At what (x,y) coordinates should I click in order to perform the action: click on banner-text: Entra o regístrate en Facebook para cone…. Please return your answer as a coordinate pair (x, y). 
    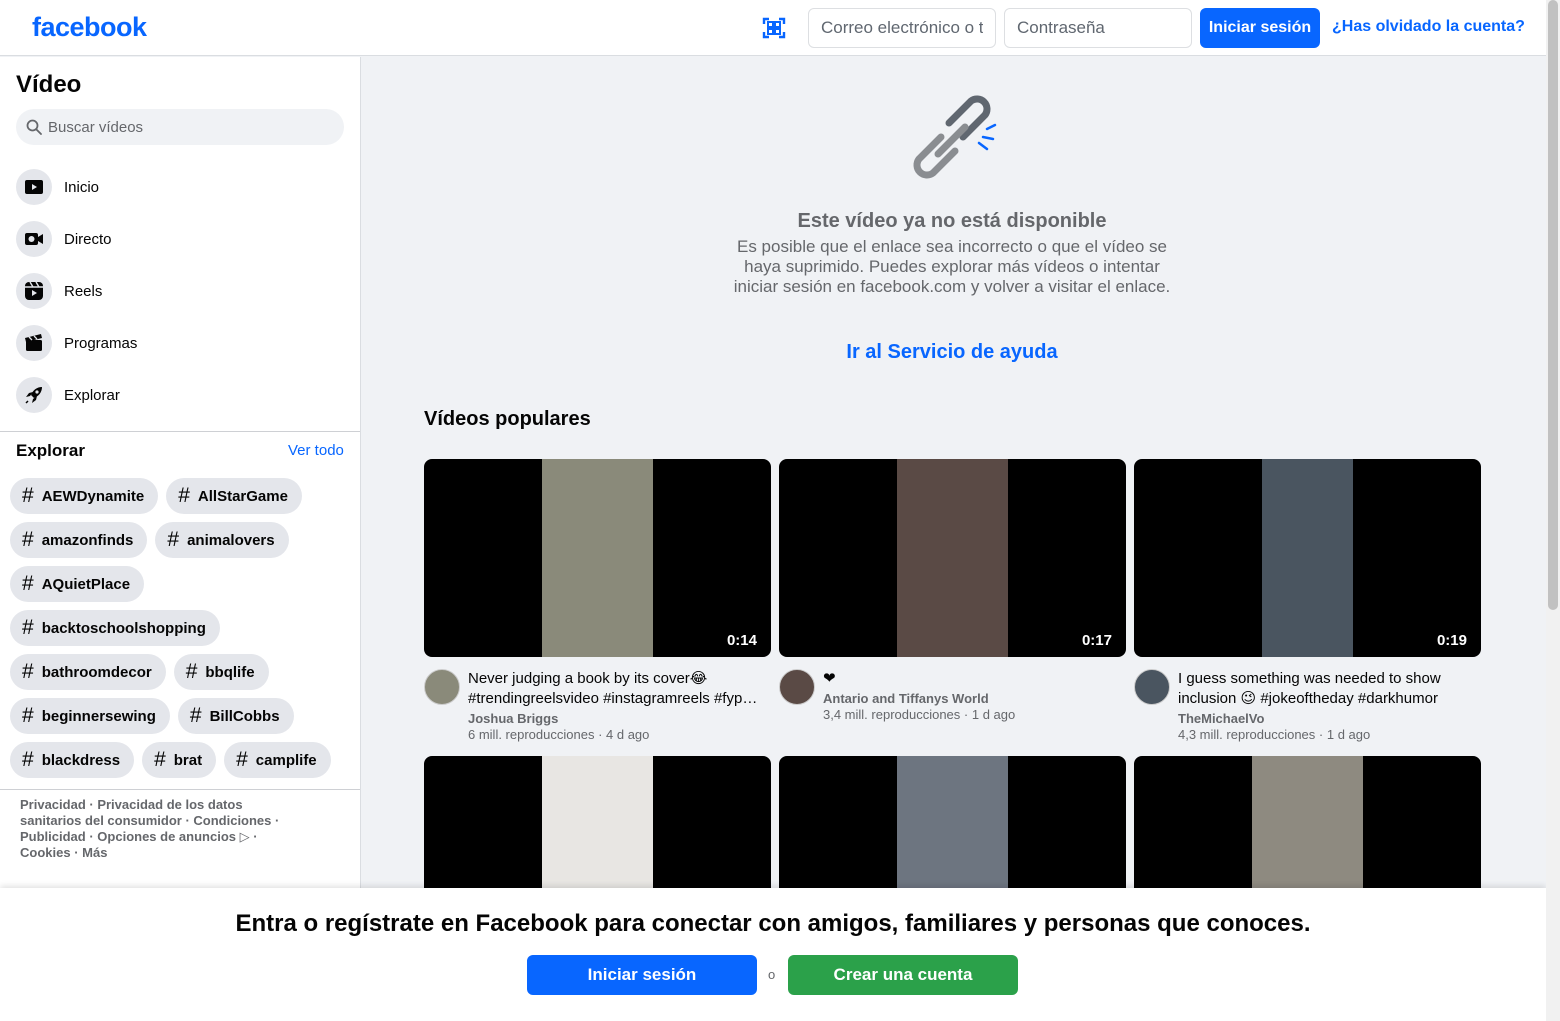
    Looking at the image, I should click on (773, 923).